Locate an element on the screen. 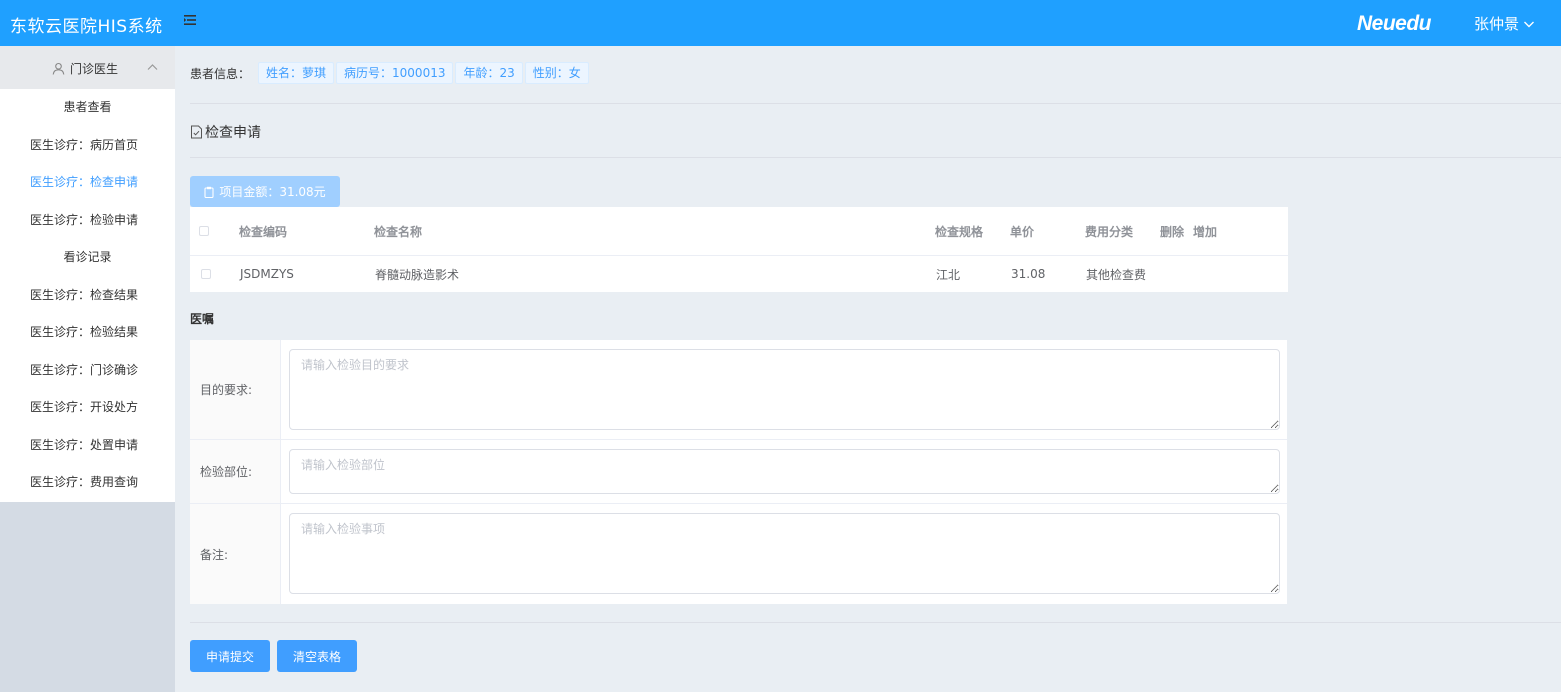 This screenshot has width=1561, height=692. section-title: 检查申请 is located at coordinates (225, 132).